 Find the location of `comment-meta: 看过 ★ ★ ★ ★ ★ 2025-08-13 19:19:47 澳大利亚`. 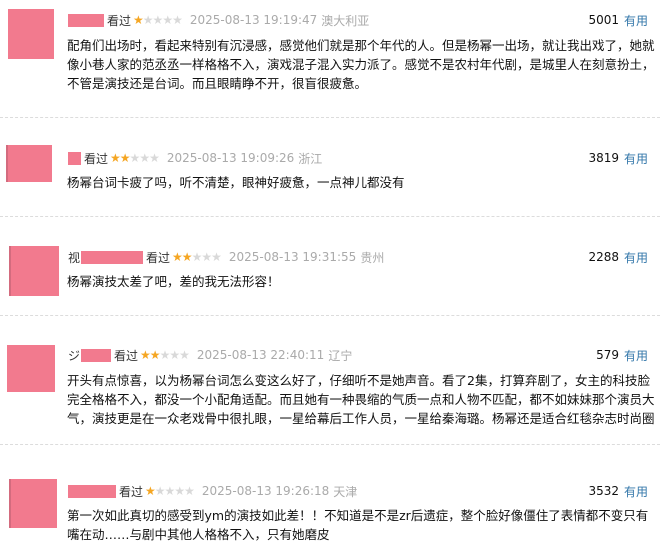

comment-meta: 看过 ★ ★ ★ ★ ★ 2025-08-13 19:19:47 澳大利亚 is located at coordinates (218, 20).